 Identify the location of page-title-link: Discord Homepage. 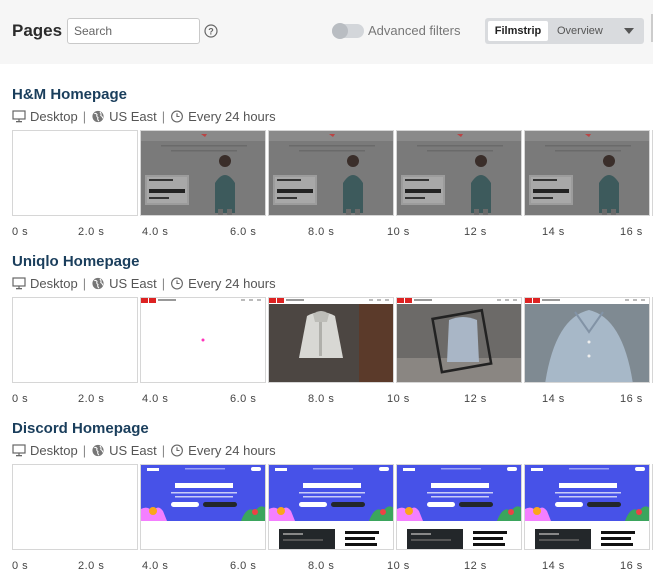
(80, 428).